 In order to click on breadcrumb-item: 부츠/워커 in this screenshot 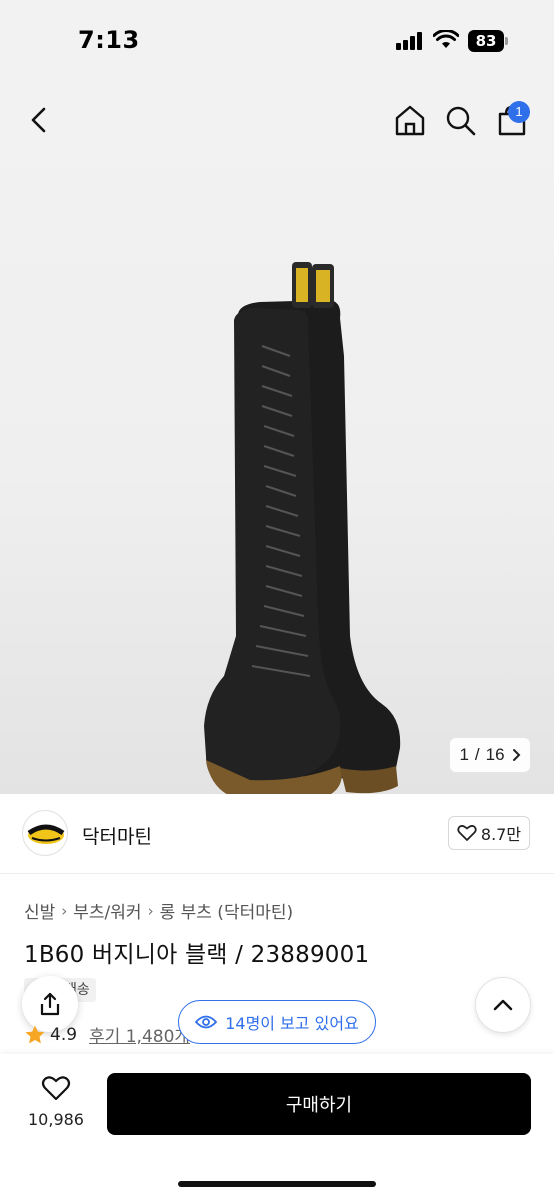, I will do `click(107, 910)`.